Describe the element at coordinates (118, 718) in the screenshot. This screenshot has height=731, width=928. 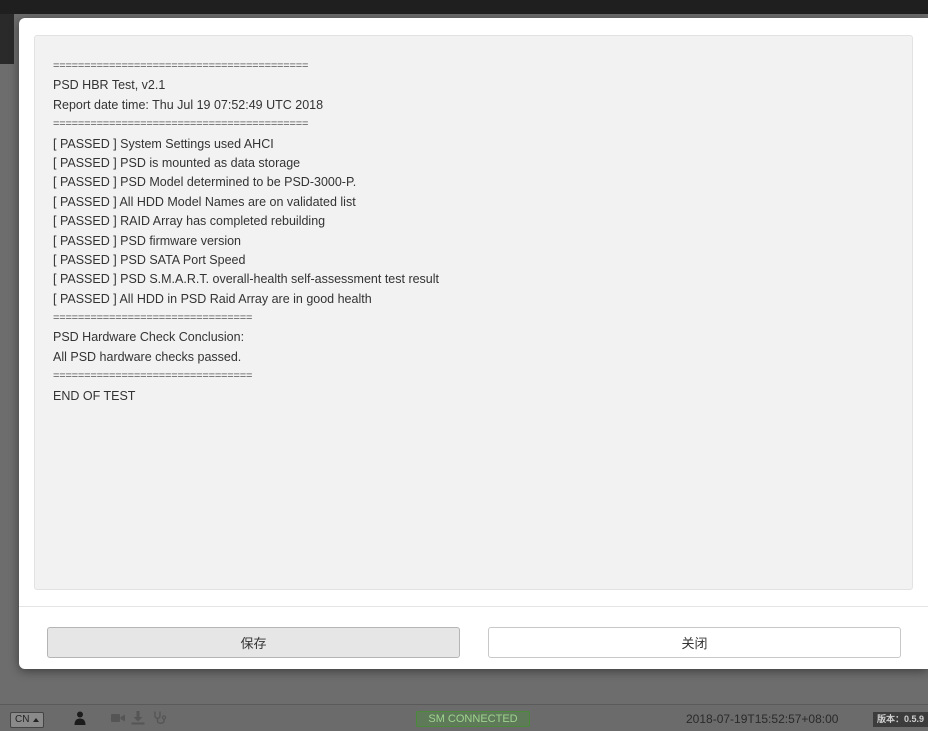
I see `video-camera-icon` at that location.